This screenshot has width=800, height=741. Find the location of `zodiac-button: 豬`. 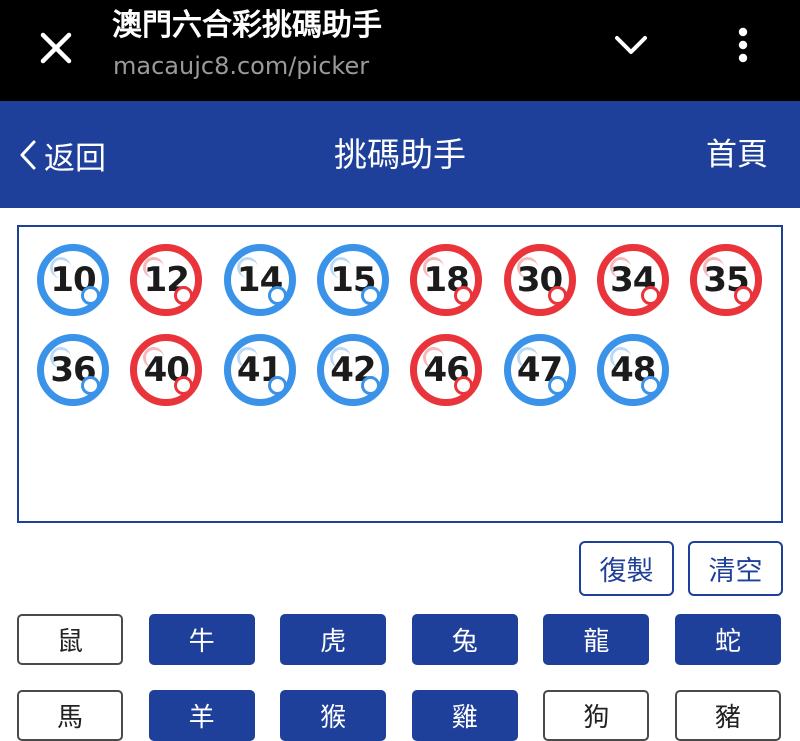

zodiac-button: 豬 is located at coordinates (728, 715).